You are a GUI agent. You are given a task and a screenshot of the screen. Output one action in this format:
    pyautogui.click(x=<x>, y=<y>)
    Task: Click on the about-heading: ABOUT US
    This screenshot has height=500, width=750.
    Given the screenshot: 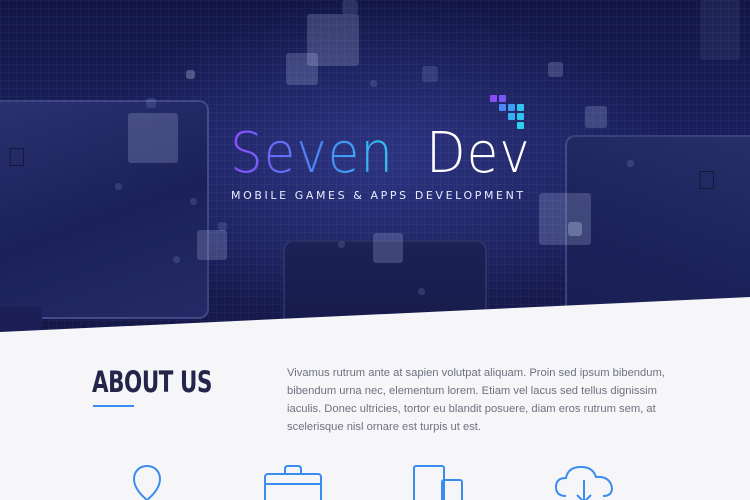 What is the action you would take?
    pyautogui.click(x=152, y=382)
    